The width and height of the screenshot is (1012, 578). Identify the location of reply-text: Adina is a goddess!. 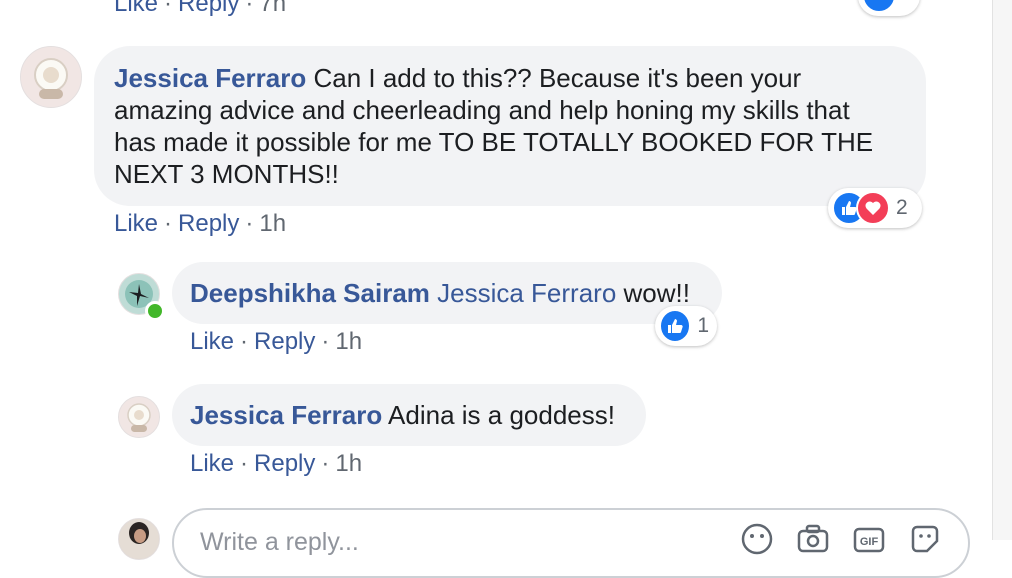
(501, 415).